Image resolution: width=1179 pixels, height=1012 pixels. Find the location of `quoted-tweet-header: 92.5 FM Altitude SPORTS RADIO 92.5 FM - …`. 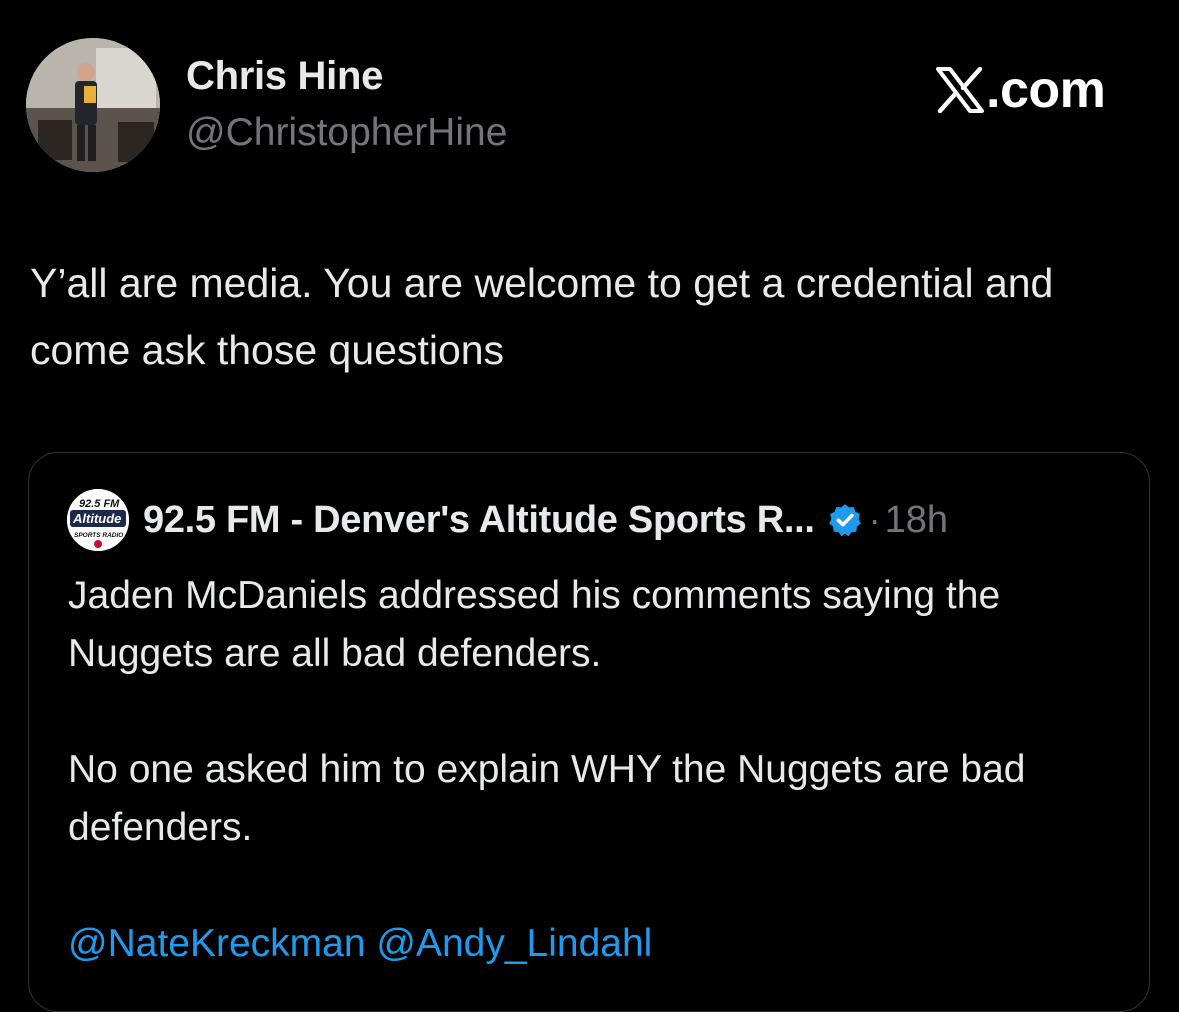

quoted-tweet-header: 92.5 FM Altitude SPORTS RADIO 92.5 FM - … is located at coordinates (507, 520).